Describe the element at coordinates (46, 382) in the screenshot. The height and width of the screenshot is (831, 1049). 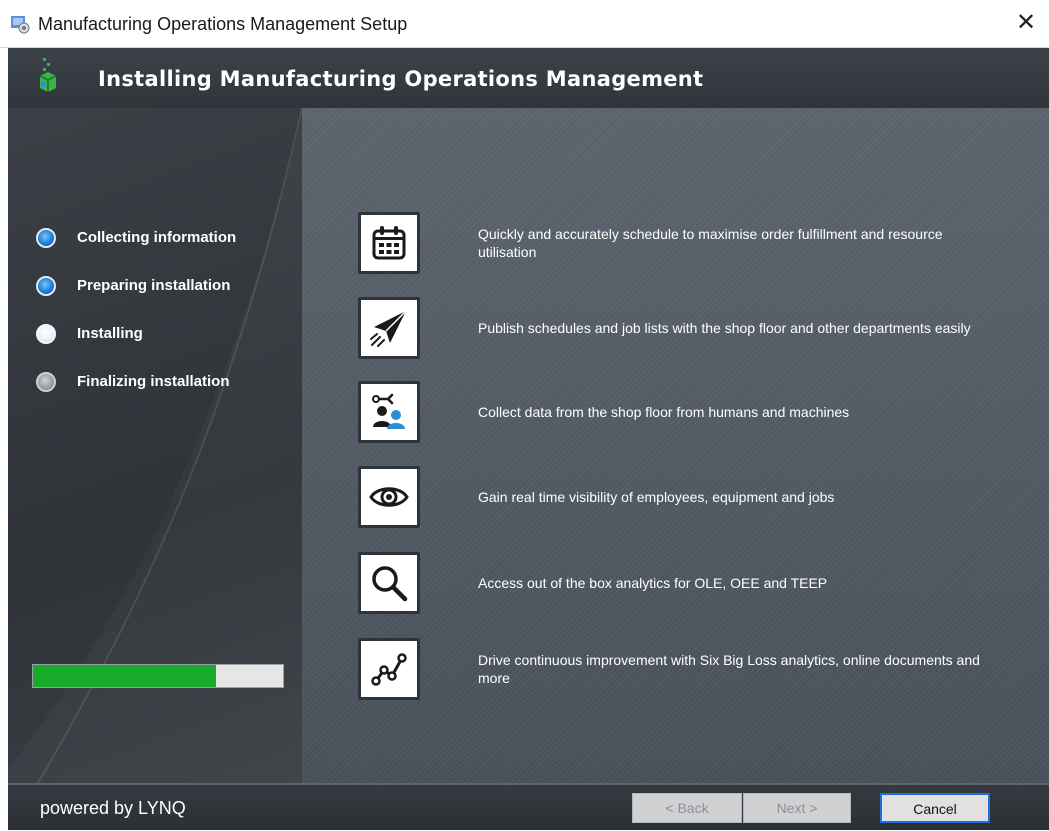
I see `step-pending-indicator` at that location.